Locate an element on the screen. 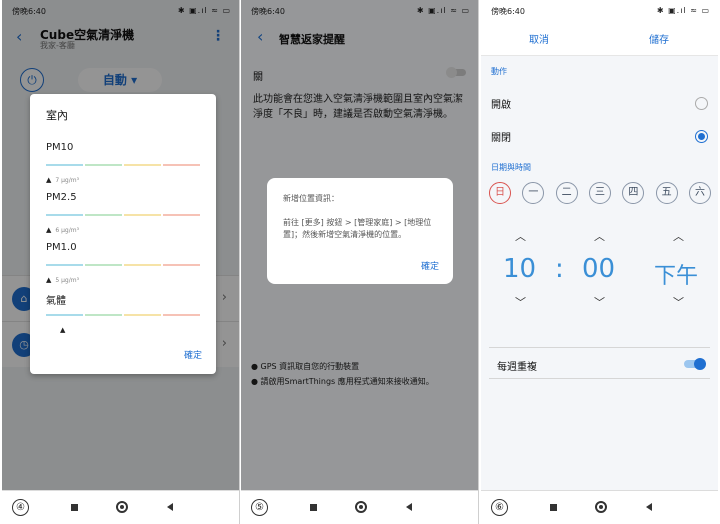  nav-bar: ⑥ is located at coordinates (599, 507).